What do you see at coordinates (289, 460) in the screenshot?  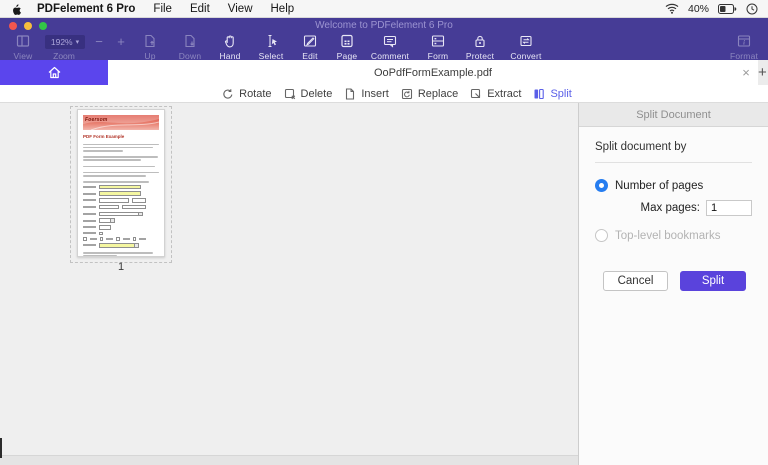 I see `horizontal-scrollbar` at bounding box center [289, 460].